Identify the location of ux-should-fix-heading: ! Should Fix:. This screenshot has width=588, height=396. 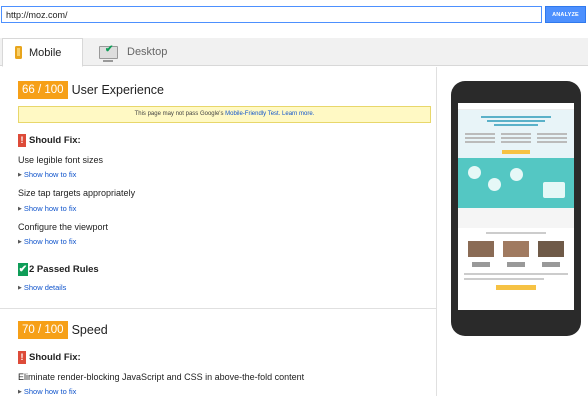
(49, 140).